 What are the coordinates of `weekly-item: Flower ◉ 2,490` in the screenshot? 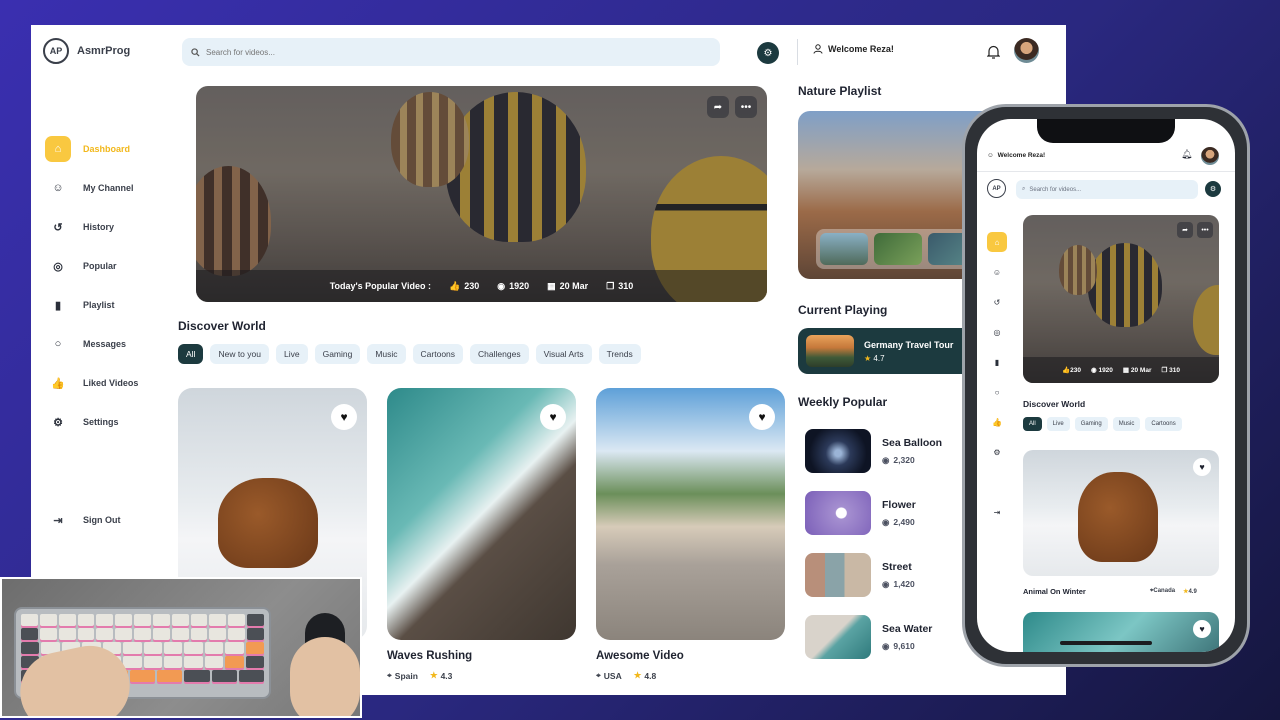 It's located at (860, 513).